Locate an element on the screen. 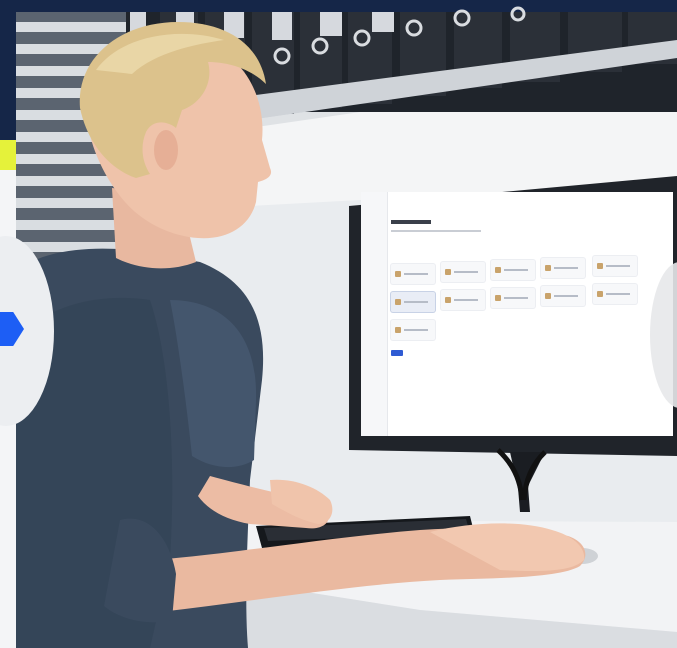 This screenshot has height=648, width=677. screen-heading is located at coordinates (411, 222).